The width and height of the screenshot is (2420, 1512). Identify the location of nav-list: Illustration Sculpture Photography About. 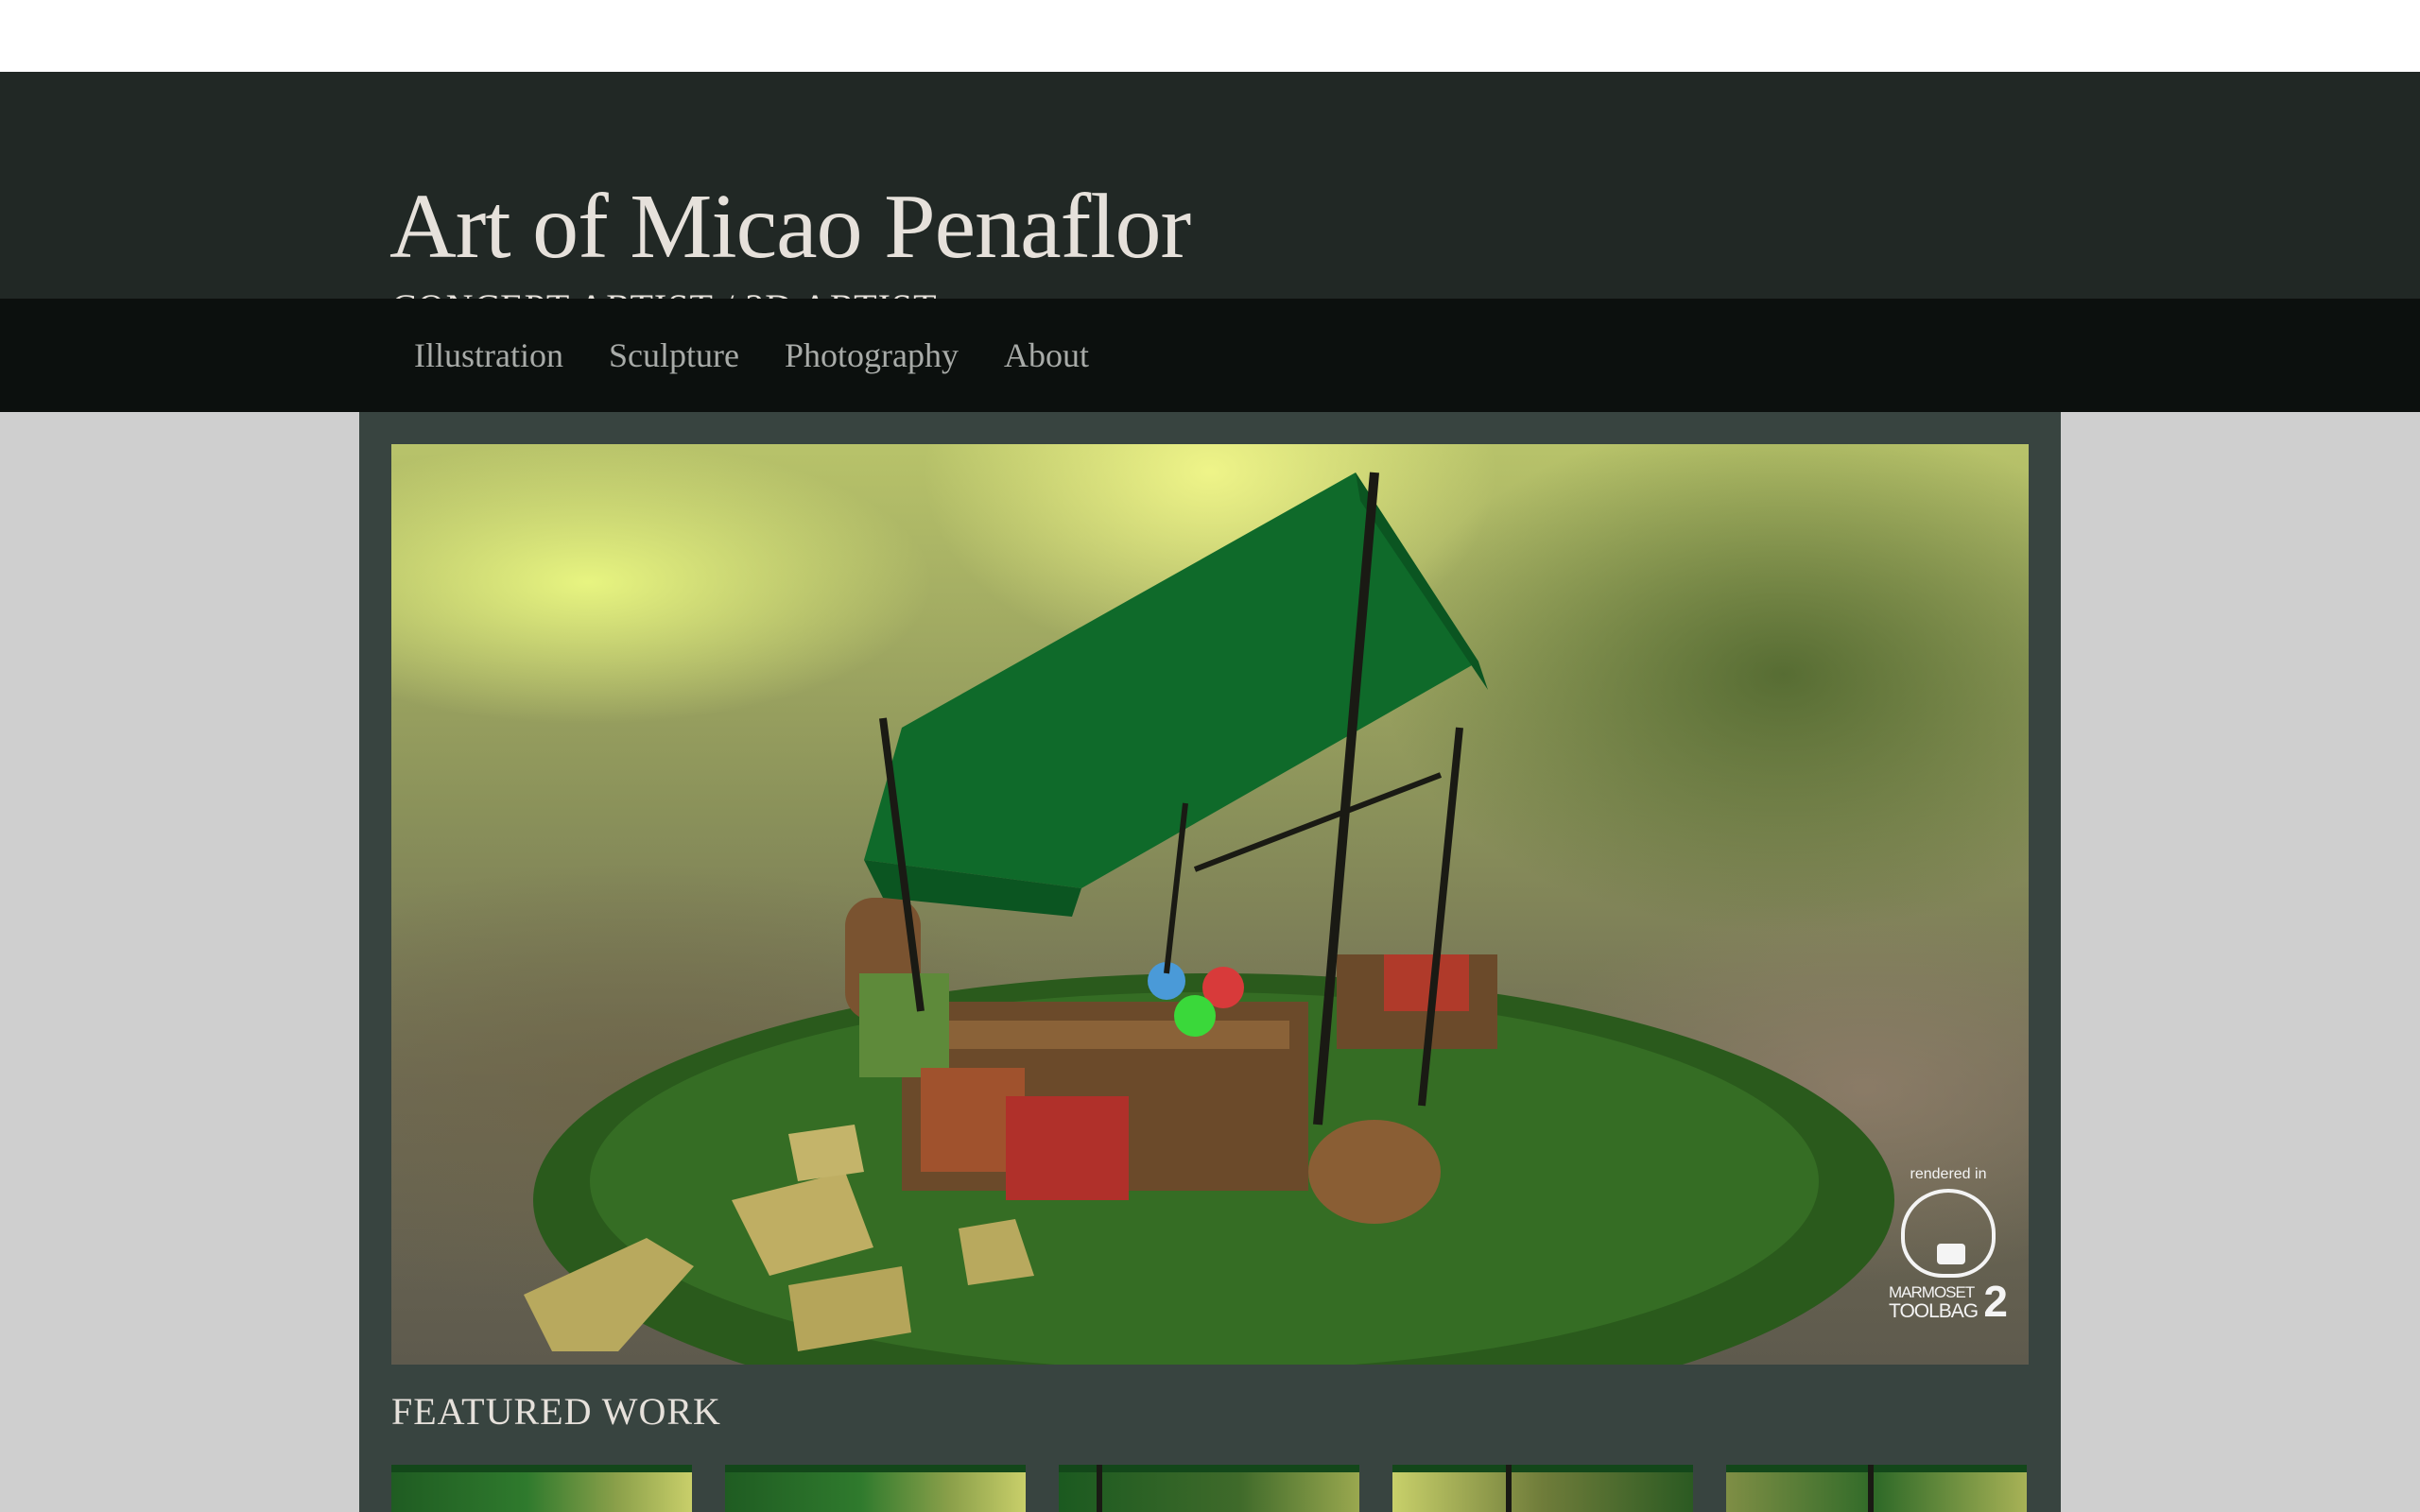
(751, 355).